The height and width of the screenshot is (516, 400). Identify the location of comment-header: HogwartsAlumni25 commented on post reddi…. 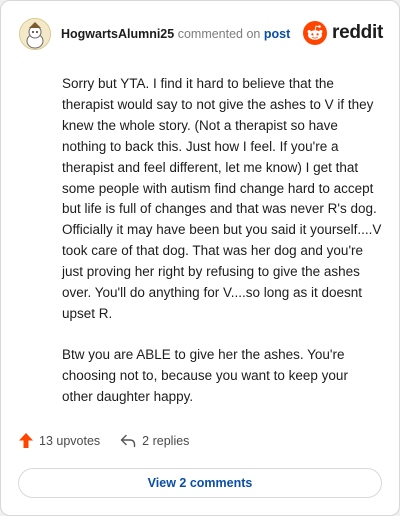
(201, 34).